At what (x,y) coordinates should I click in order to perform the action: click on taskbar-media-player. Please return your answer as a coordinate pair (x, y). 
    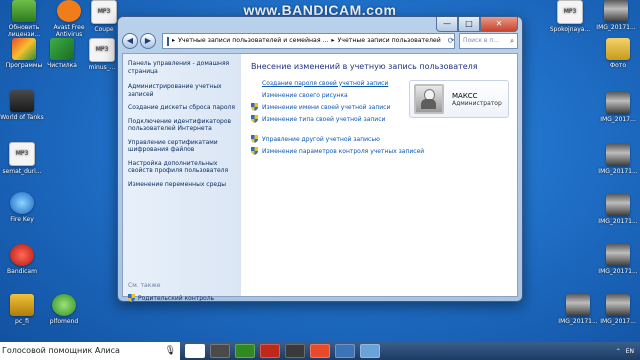
    Looking at the image, I should click on (320, 351).